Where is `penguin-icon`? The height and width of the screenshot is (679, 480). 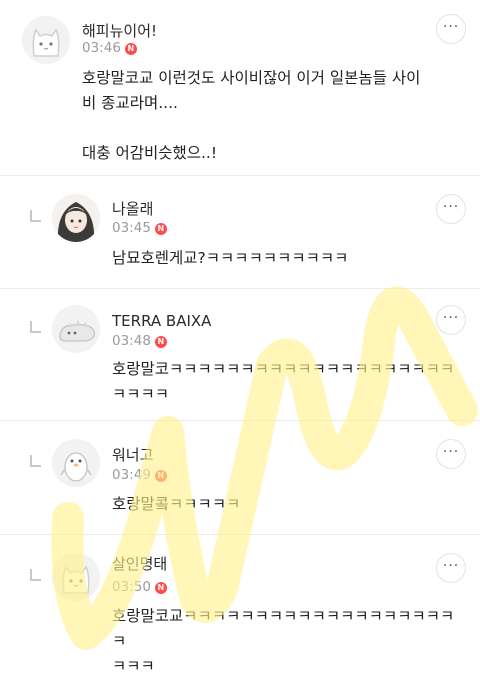
penguin-icon is located at coordinates (76, 463).